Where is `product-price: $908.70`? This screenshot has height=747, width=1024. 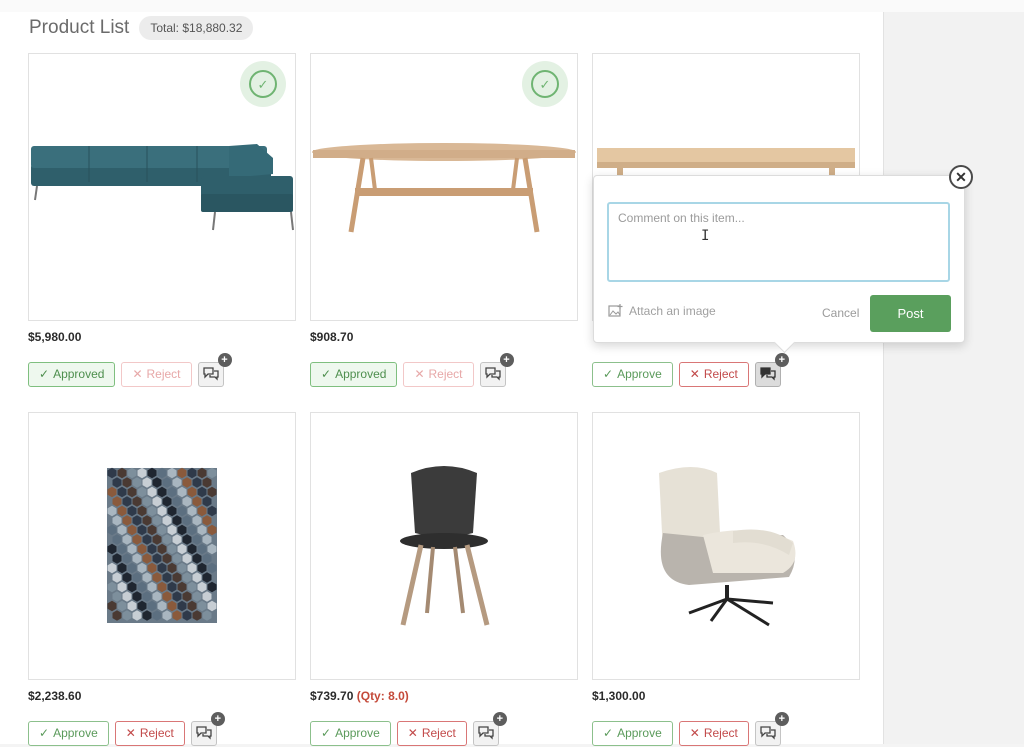
product-price: $908.70 is located at coordinates (332, 337).